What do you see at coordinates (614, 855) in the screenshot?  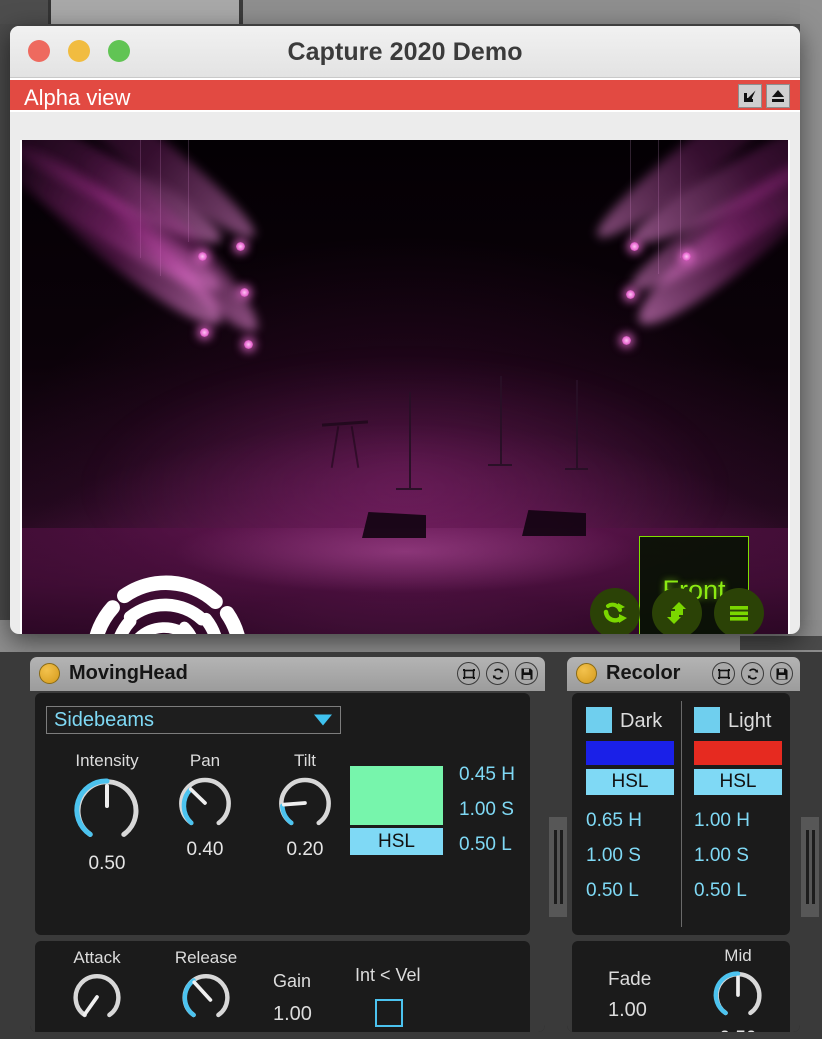 I see `dark-s-value: 1.00 S` at bounding box center [614, 855].